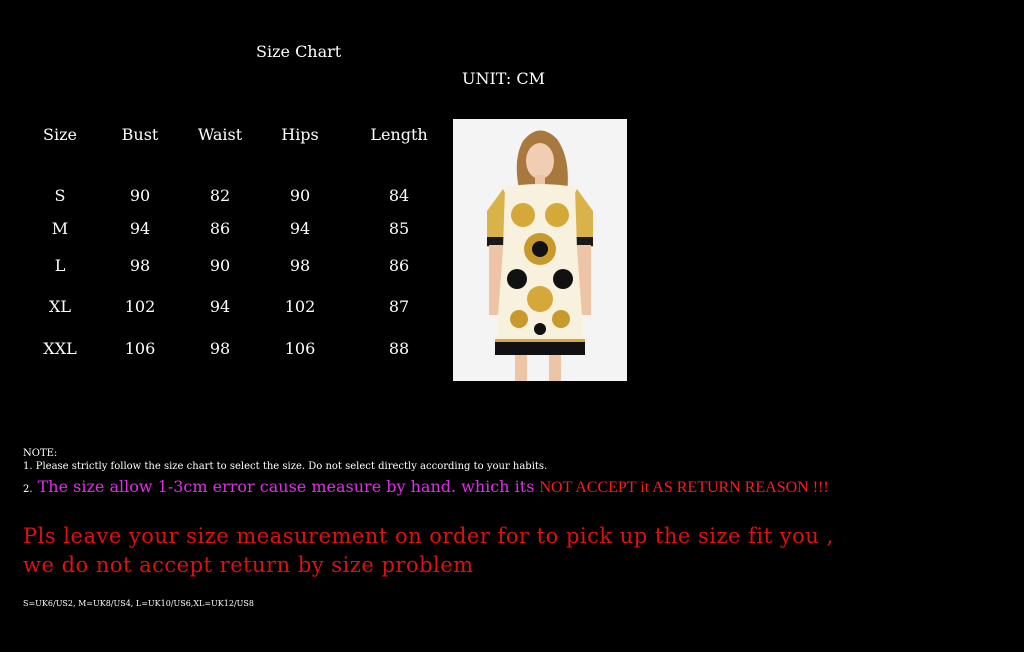 This screenshot has width=1024, height=652. I want to click on cell-waist: 94, so click(220, 306).